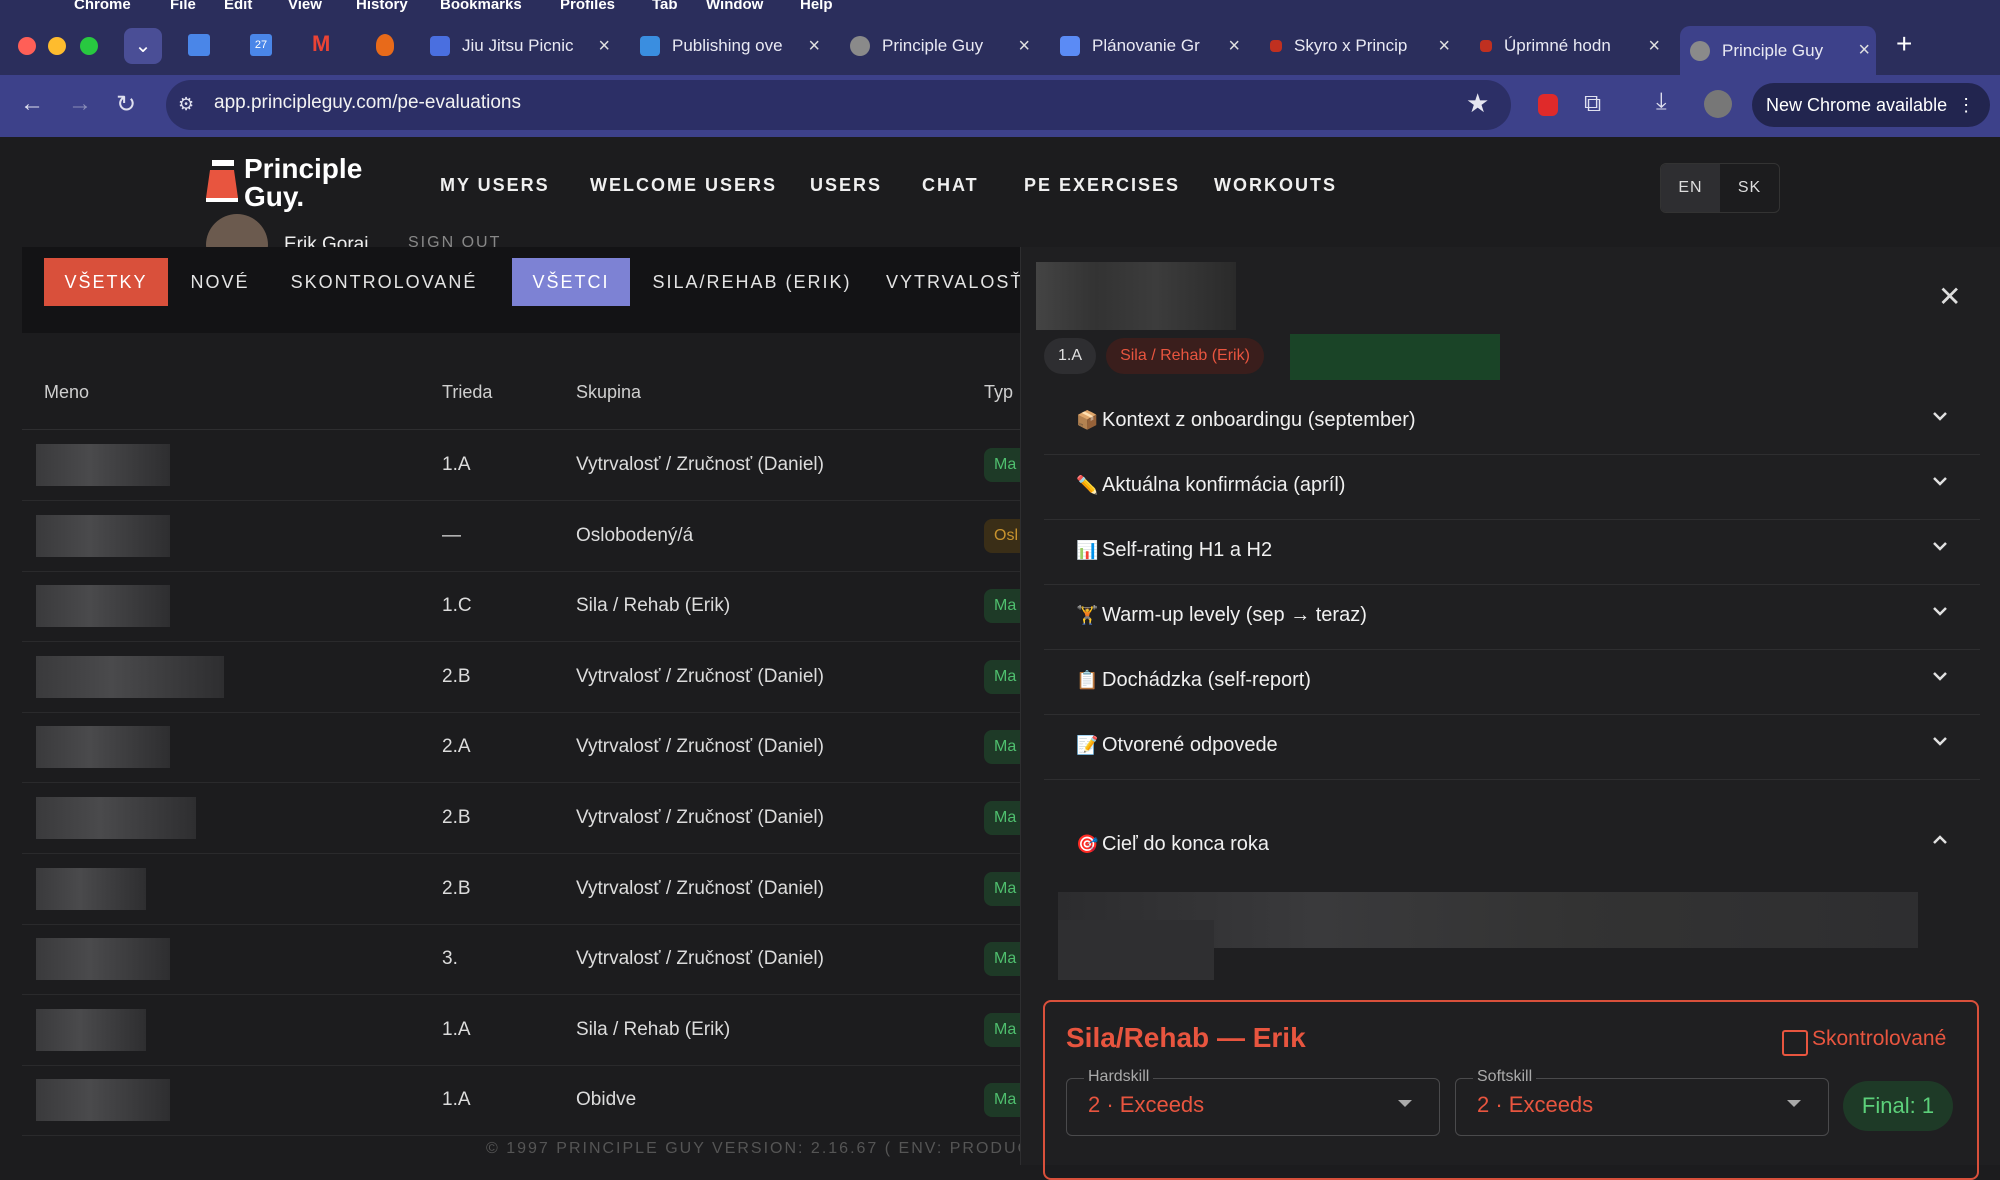 The height and width of the screenshot is (1180, 2000). I want to click on tab-skyro: Skyro x Princip ×, so click(1363, 46).